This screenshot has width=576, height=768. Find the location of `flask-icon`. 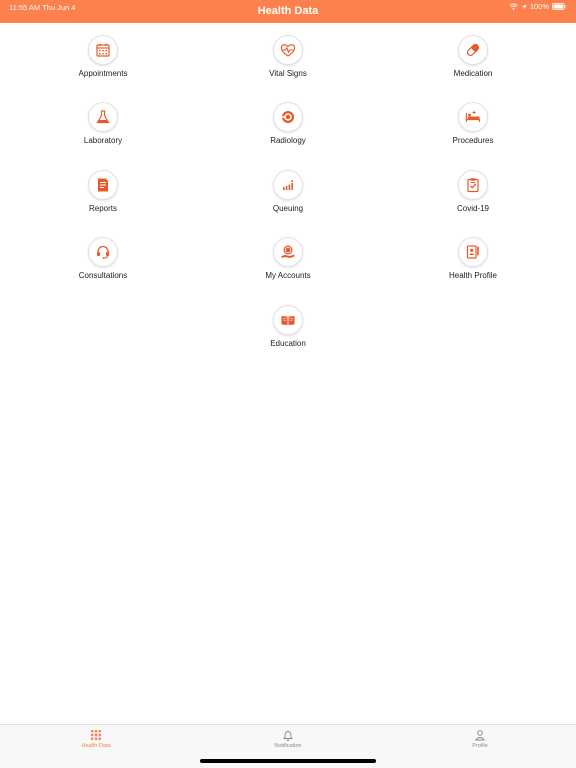

flask-icon is located at coordinates (103, 117).